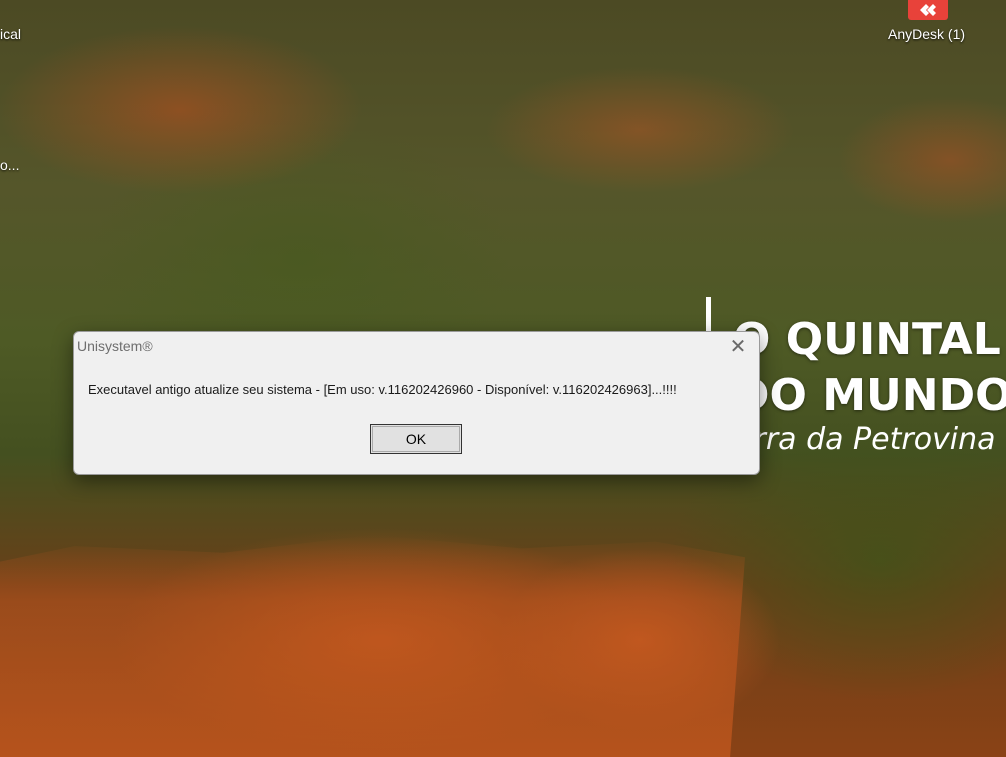  Describe the element at coordinates (416, 439) in the screenshot. I see `ok-button: OK` at that location.